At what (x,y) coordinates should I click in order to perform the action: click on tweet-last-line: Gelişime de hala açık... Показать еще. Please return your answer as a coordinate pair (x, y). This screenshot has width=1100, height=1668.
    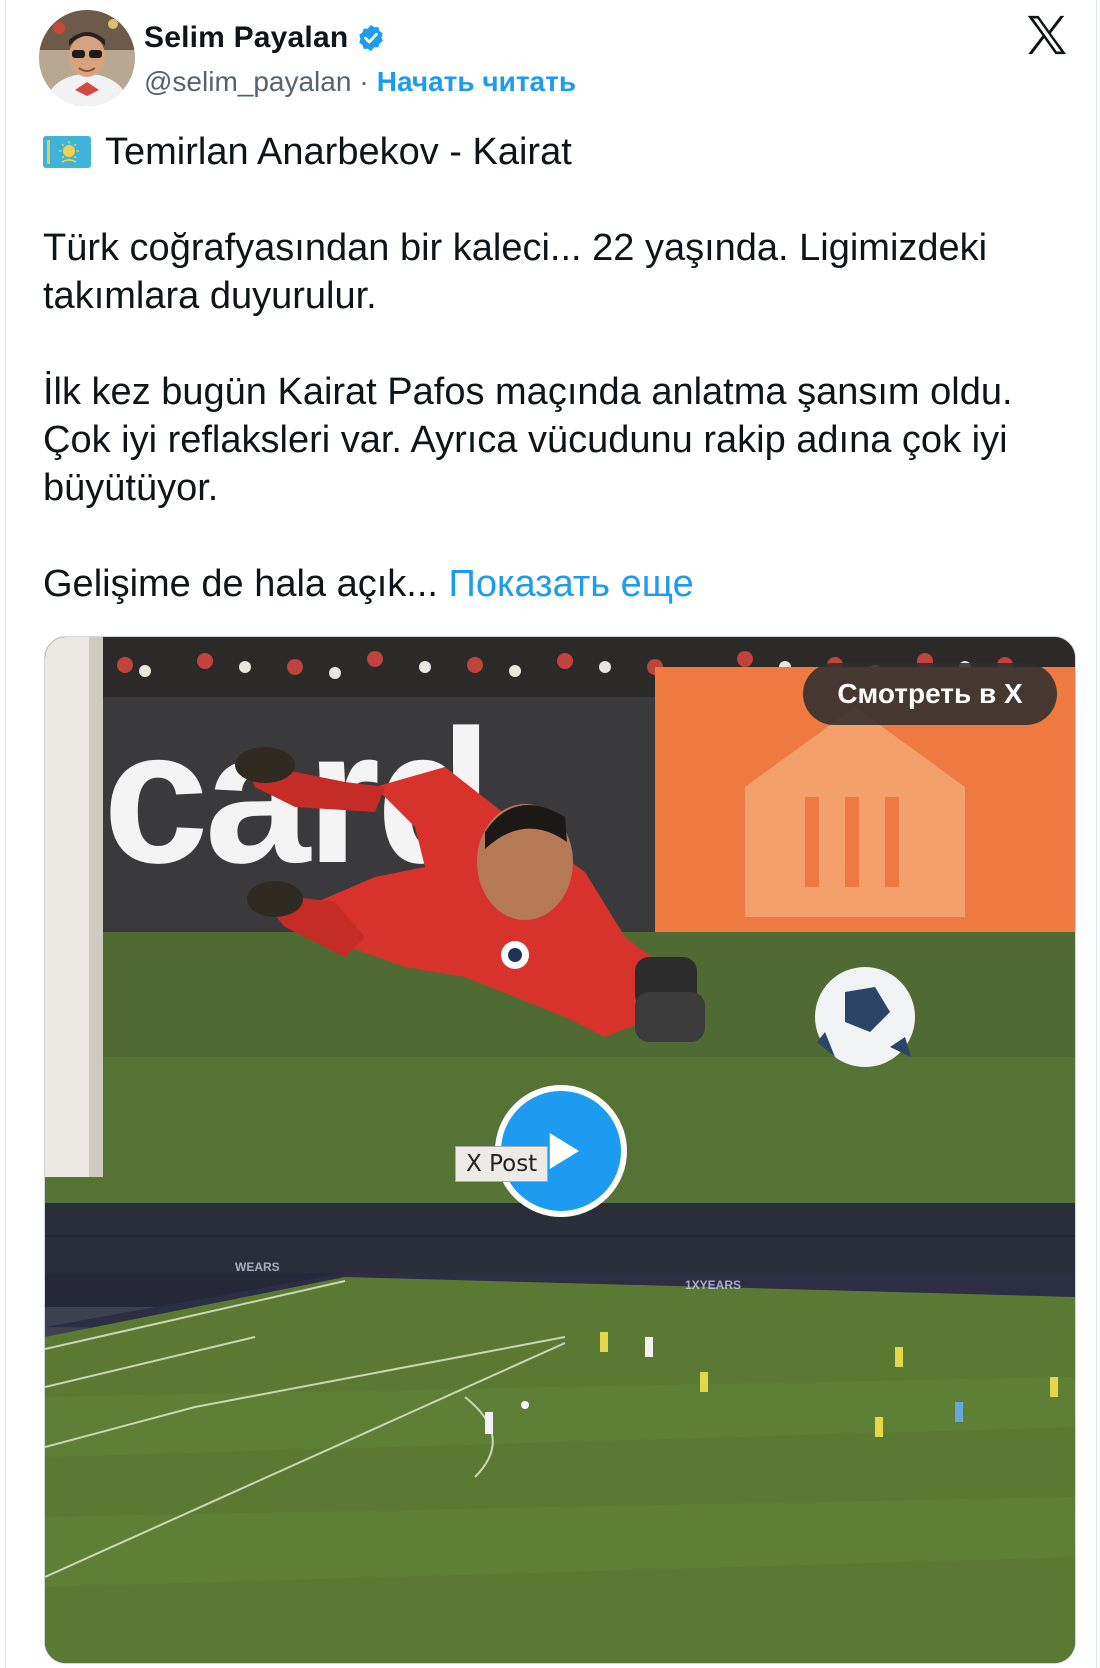
    Looking at the image, I should click on (553, 584).